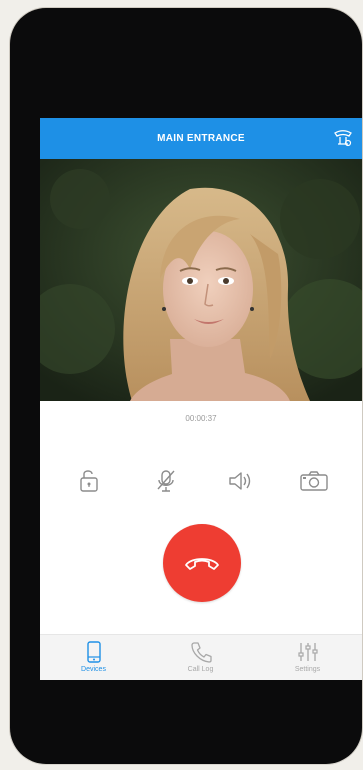 This screenshot has height=770, width=363. I want to click on speaker-button, so click(240, 481).